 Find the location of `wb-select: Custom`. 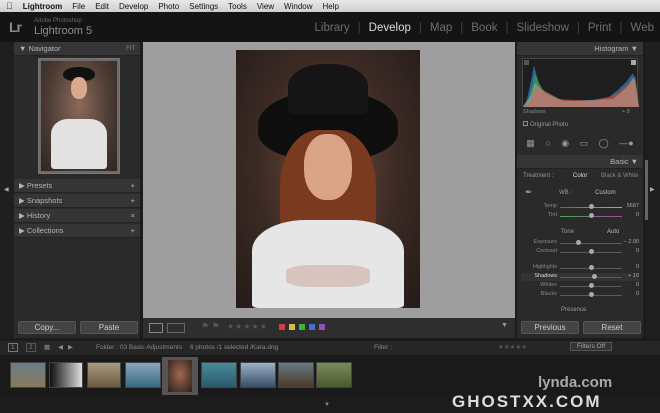

wb-select: Custom is located at coordinates (605, 193).